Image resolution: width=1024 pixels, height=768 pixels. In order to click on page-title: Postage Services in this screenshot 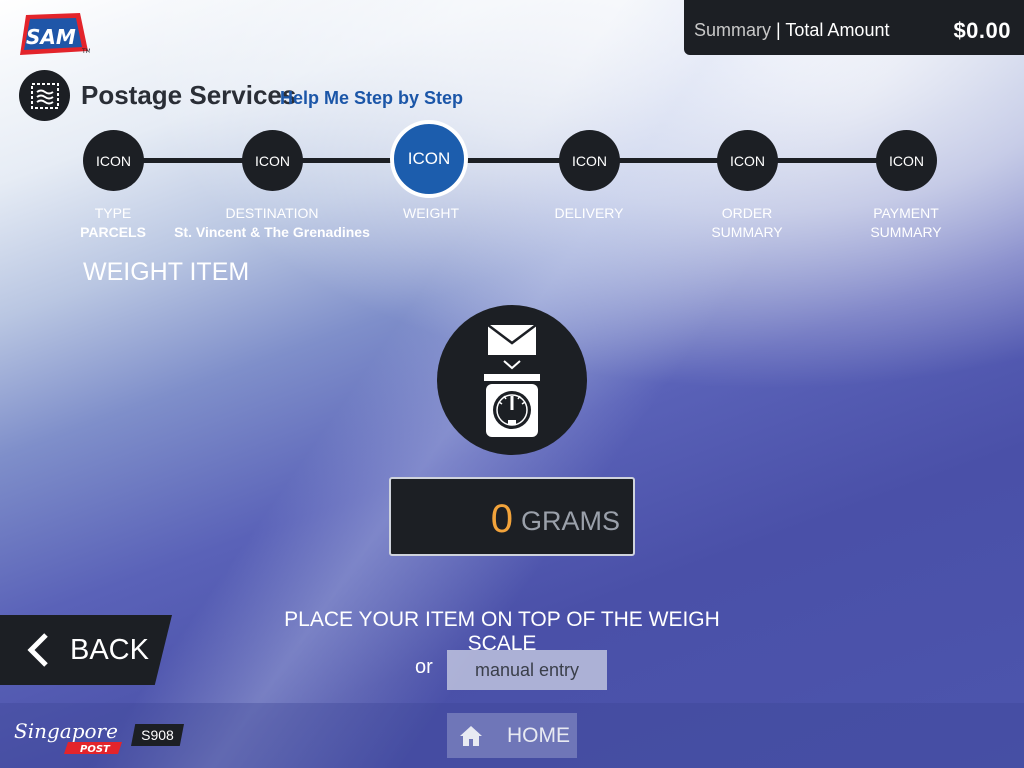, I will do `click(189, 95)`.